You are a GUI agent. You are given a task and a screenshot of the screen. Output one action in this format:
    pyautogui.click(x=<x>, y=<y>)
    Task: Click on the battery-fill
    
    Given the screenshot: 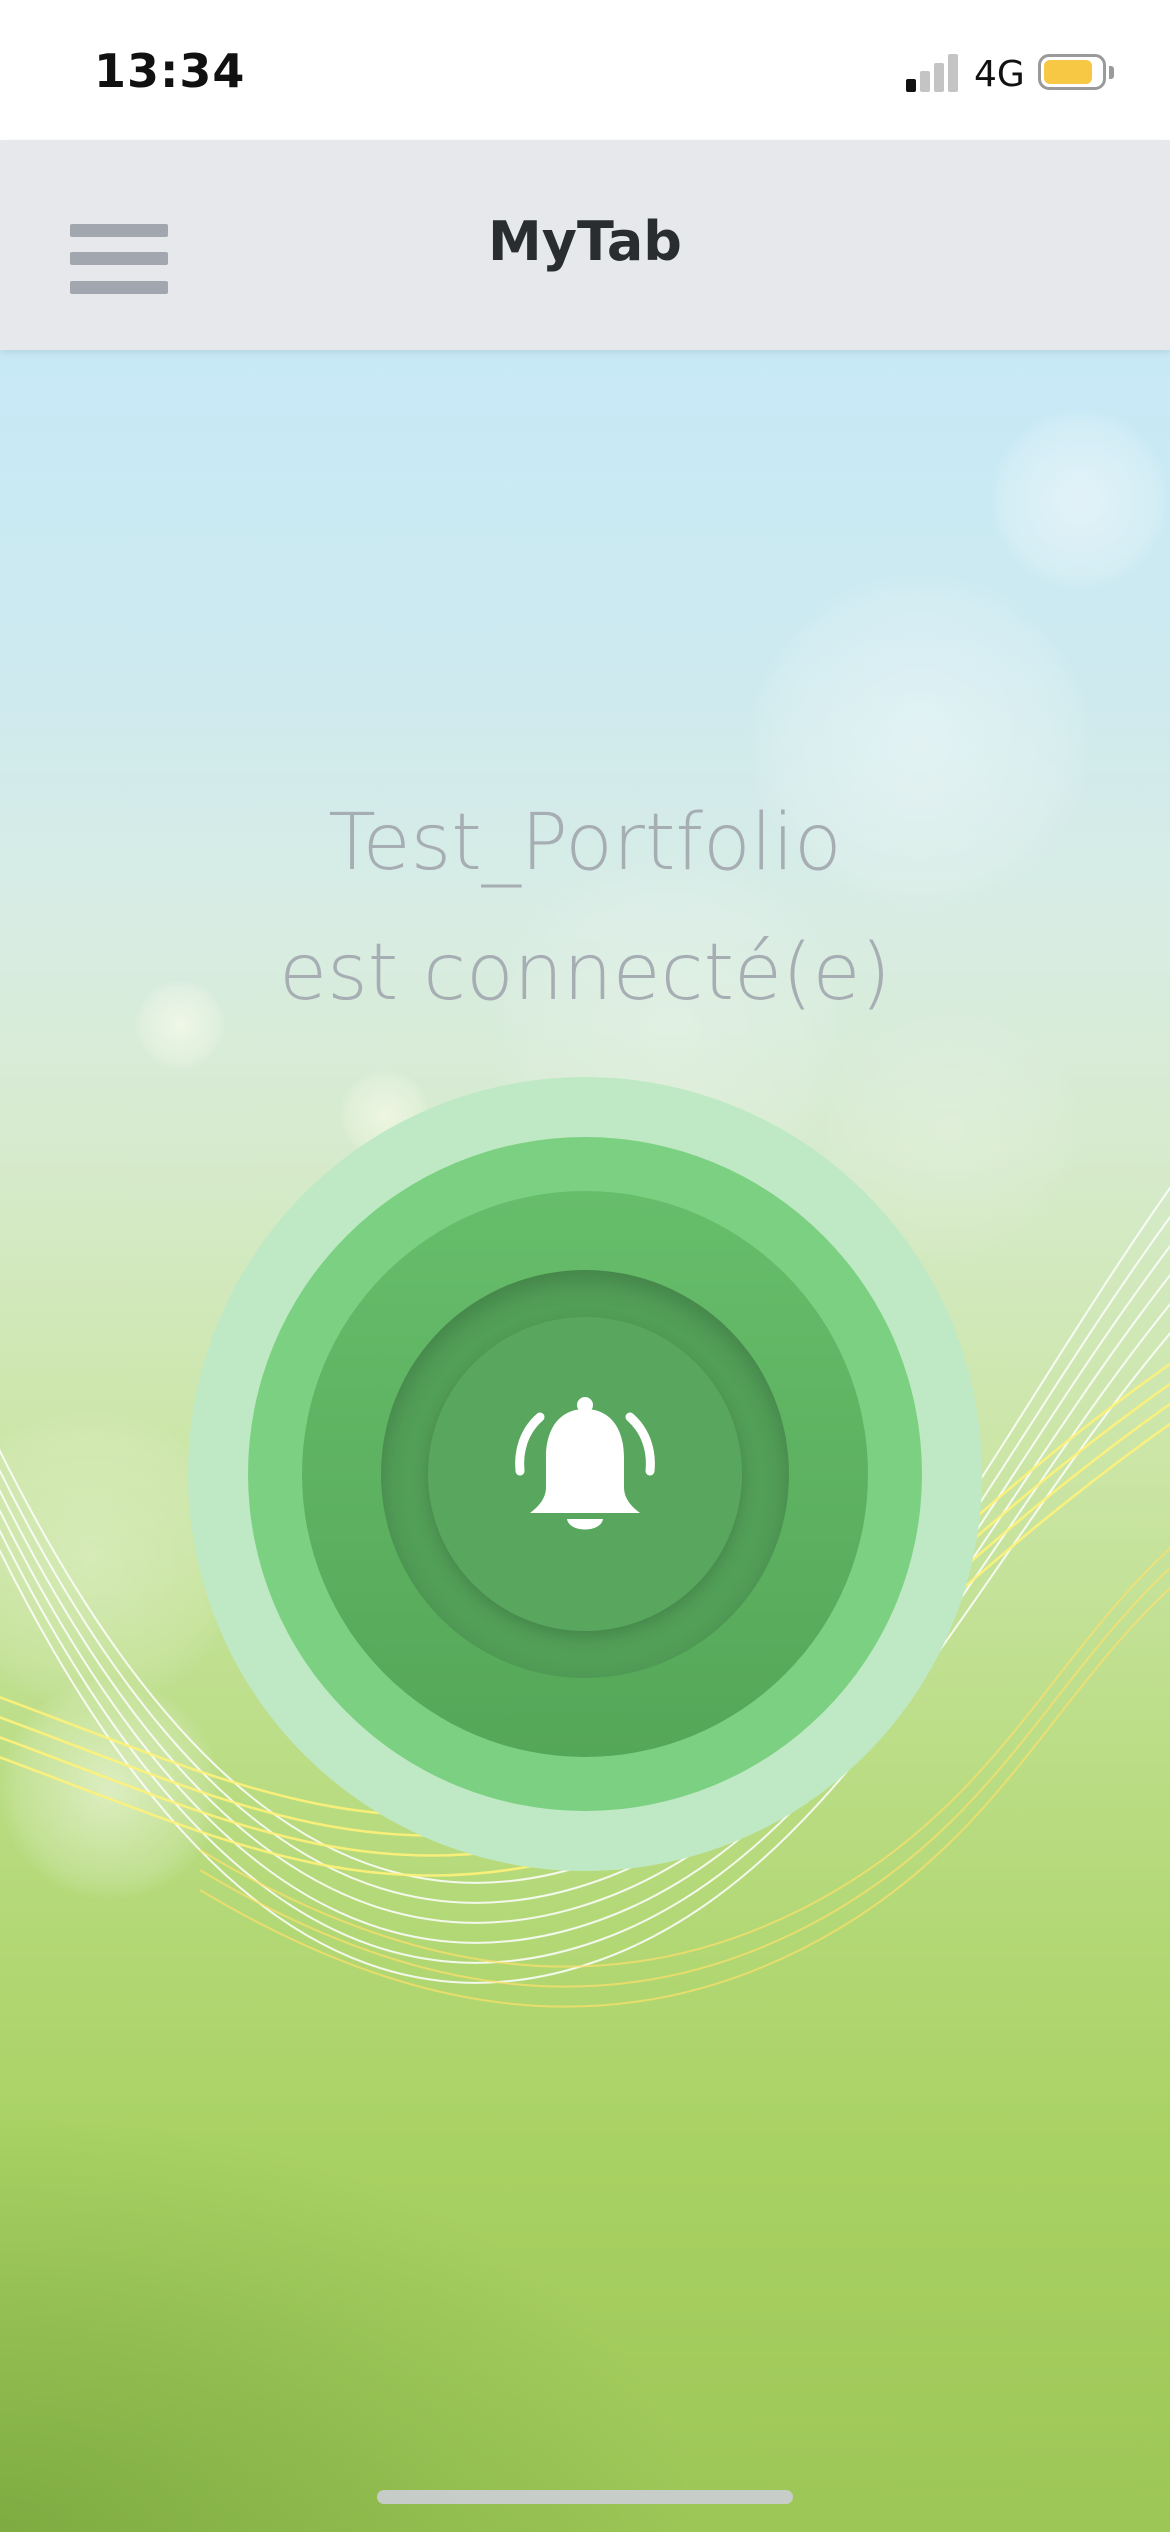 What is the action you would take?
    pyautogui.click(x=1068, y=72)
    